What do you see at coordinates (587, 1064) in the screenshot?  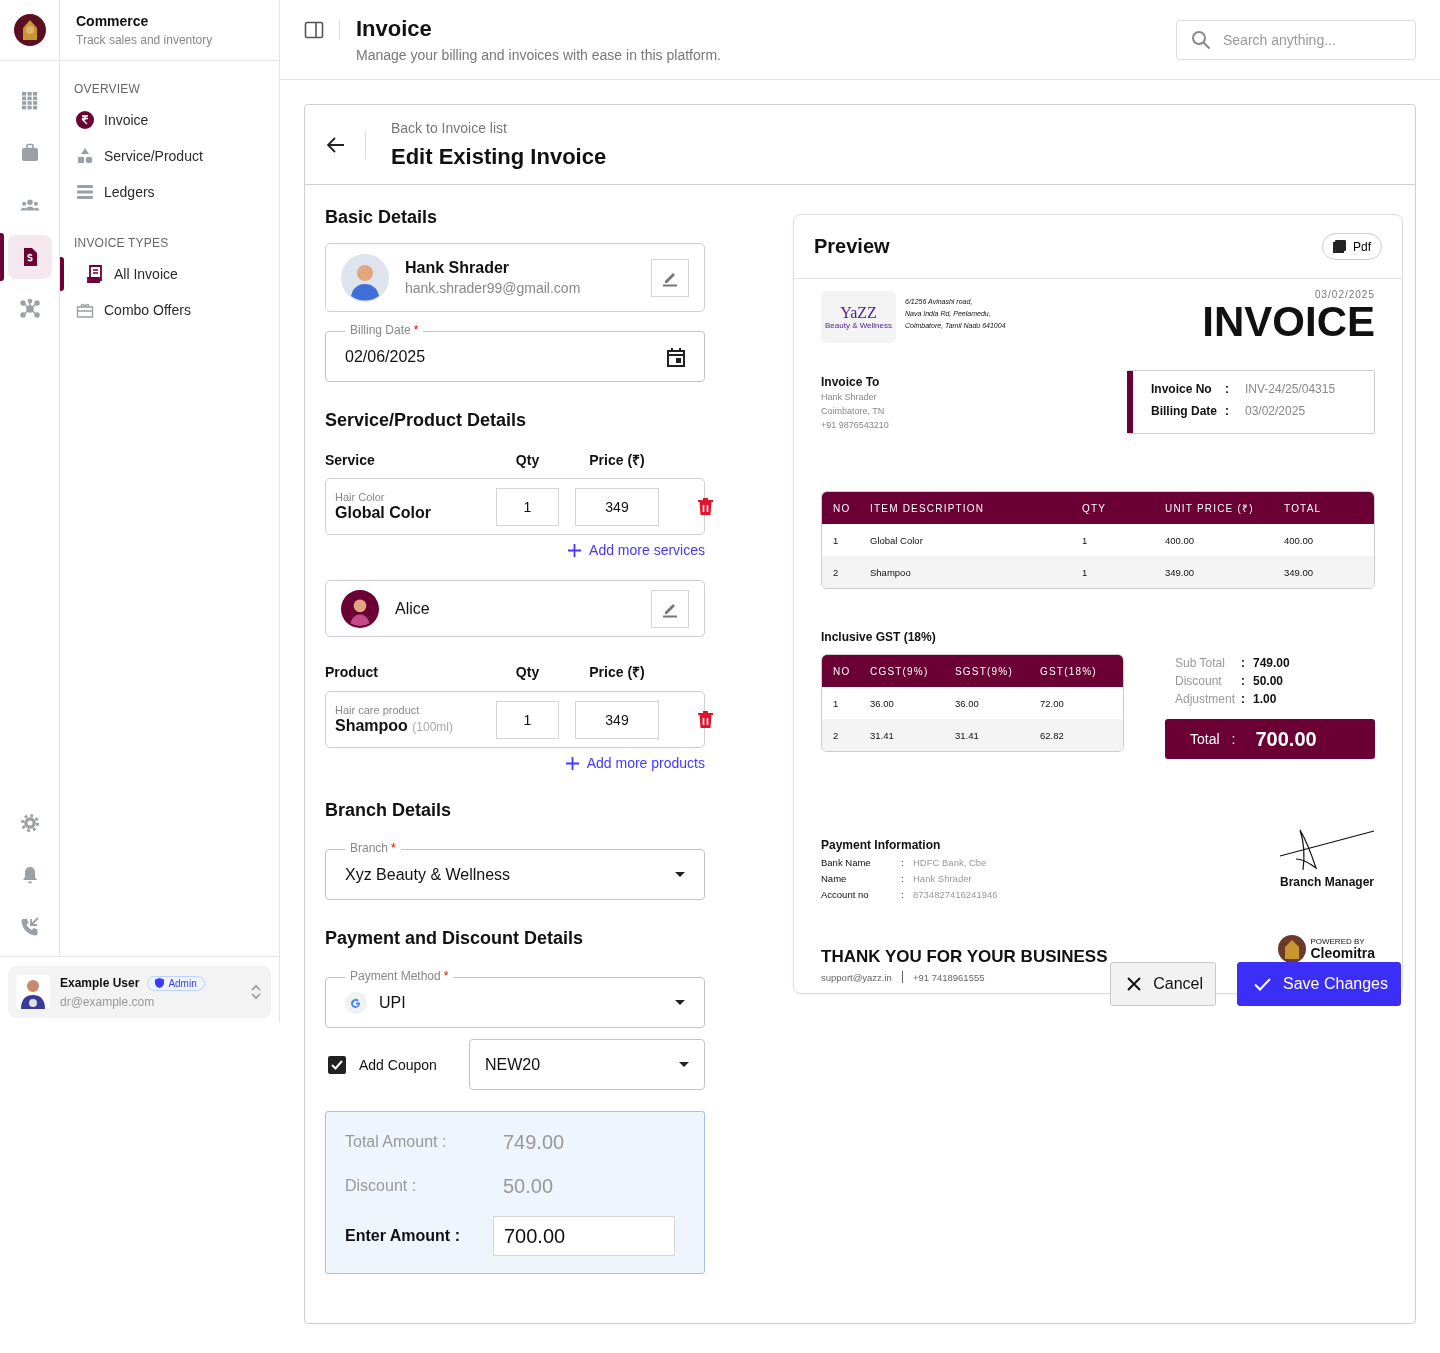 I see `coupon-dropdown: NEW20` at bounding box center [587, 1064].